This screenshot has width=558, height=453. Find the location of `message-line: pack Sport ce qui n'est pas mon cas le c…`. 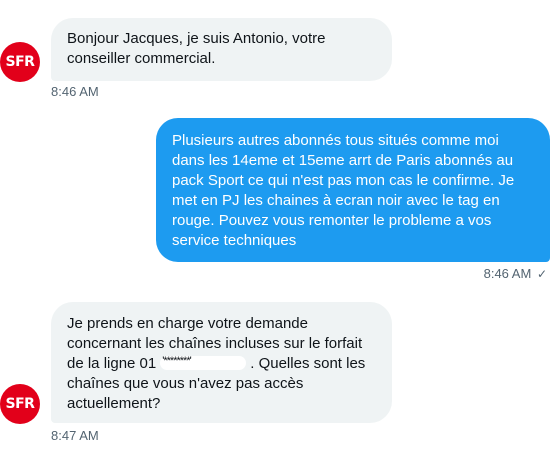

message-line: pack Sport ce qui n'est pas mon cas le c… is located at coordinates (343, 180).